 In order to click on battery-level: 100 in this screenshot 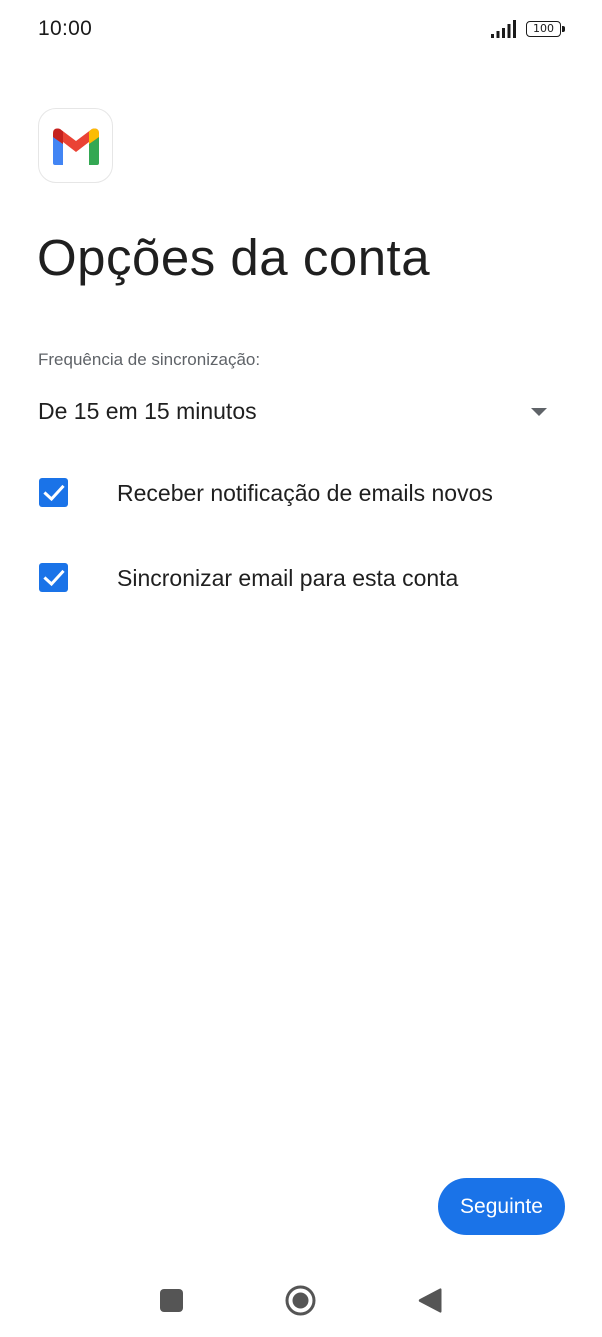, I will do `click(543, 28)`.